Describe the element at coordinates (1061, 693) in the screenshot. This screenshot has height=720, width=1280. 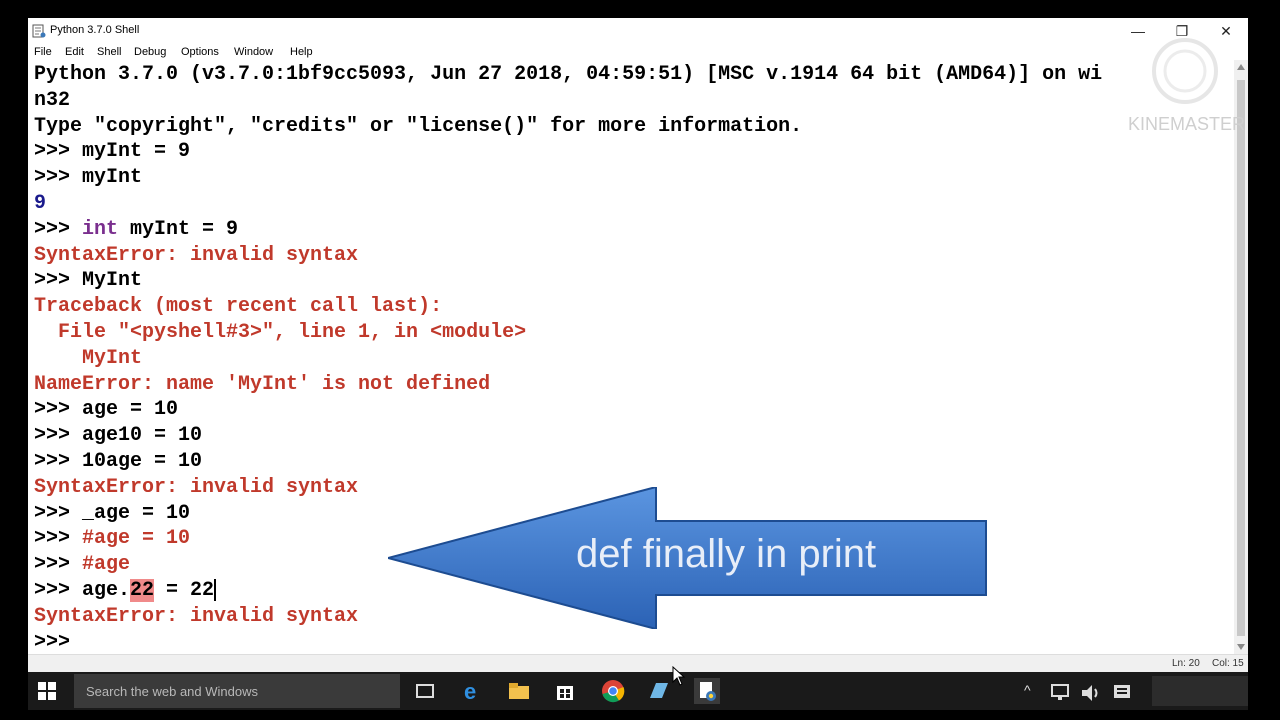
I see `network-icon` at that location.